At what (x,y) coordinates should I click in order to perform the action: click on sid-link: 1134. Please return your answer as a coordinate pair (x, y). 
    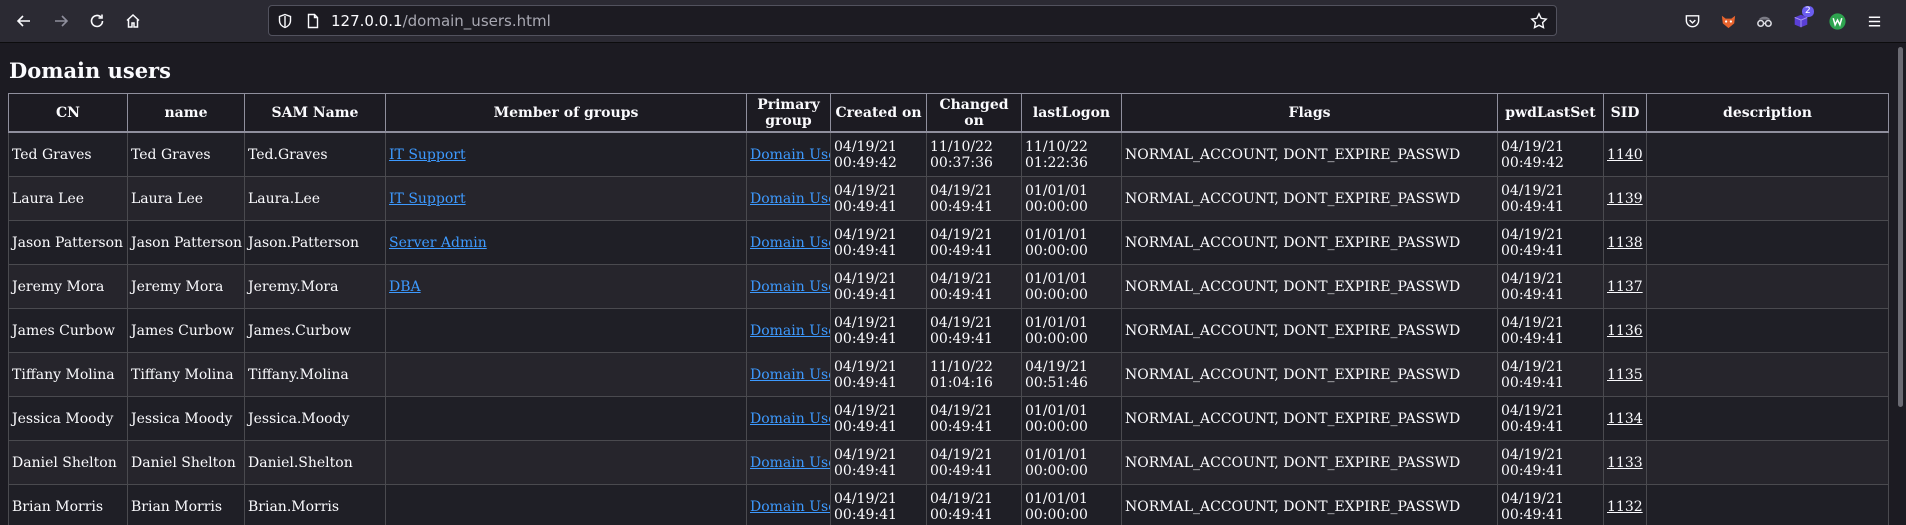
    Looking at the image, I should click on (1625, 419).